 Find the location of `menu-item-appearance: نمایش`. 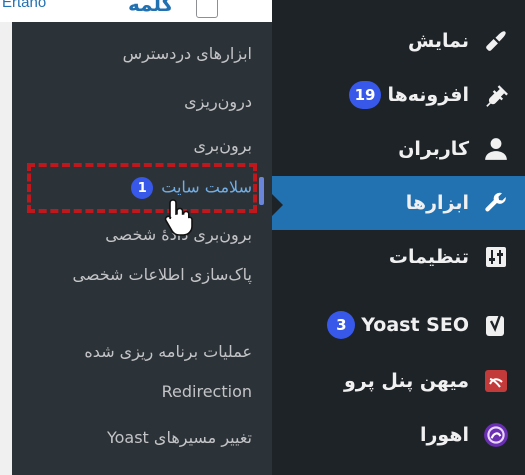

menu-item-appearance: نمایش is located at coordinates (398, 41).